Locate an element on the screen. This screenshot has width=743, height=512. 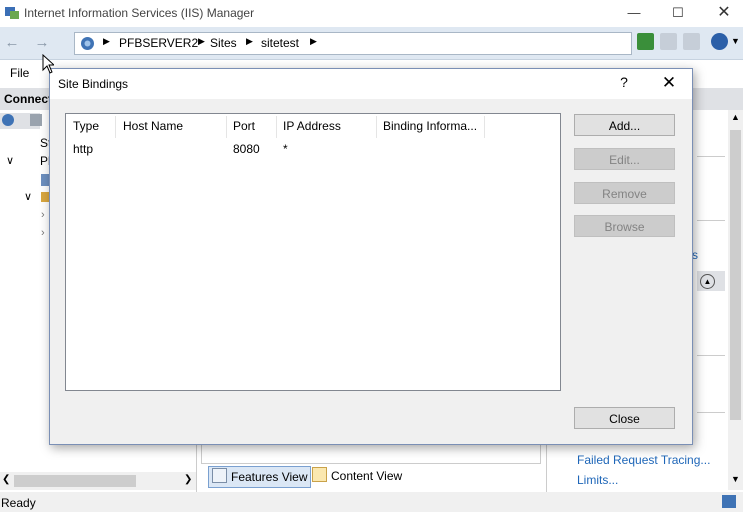
vertical-scrollbar: ▲ ▼ is located at coordinates (735, 300).